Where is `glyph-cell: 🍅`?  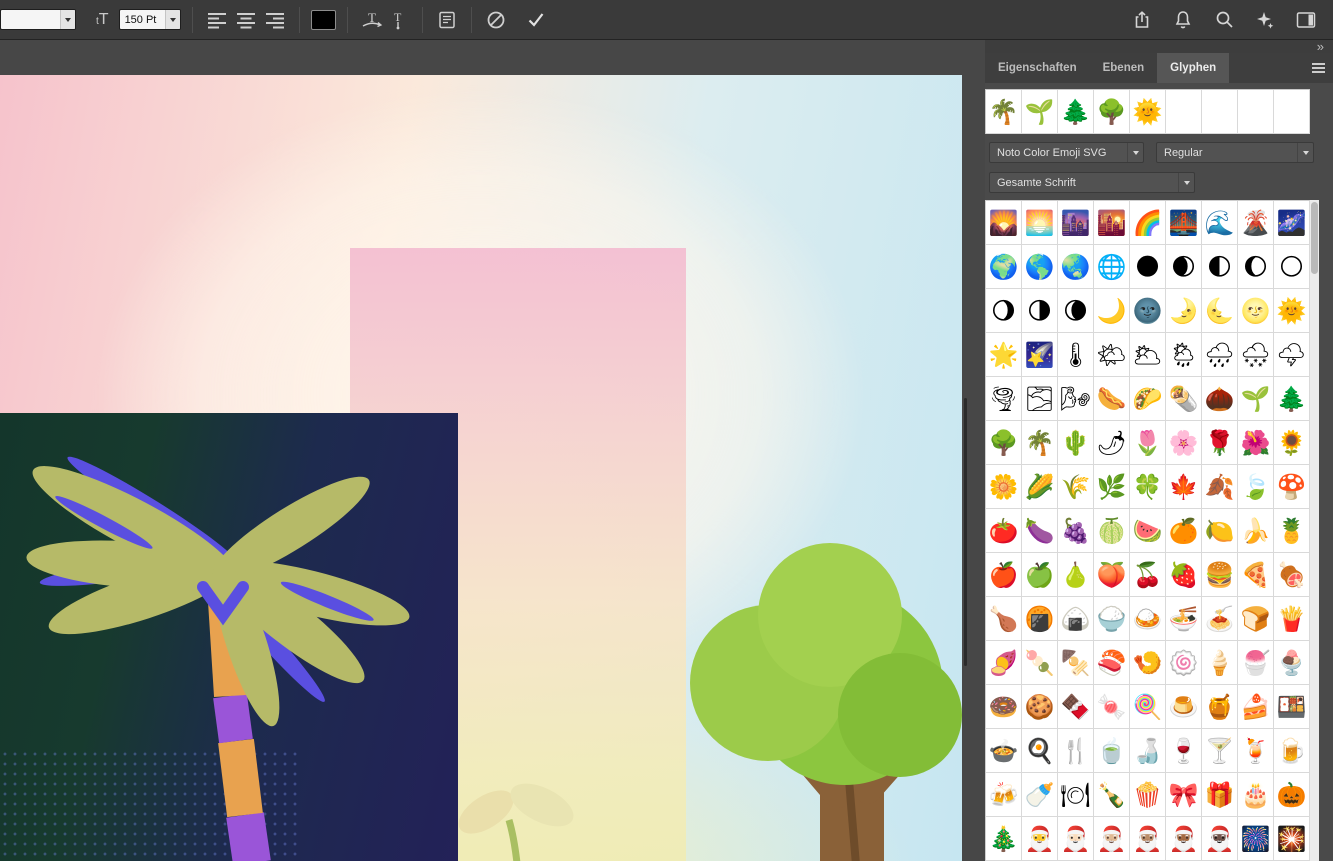
glyph-cell: 🍅 is located at coordinates (1004, 531).